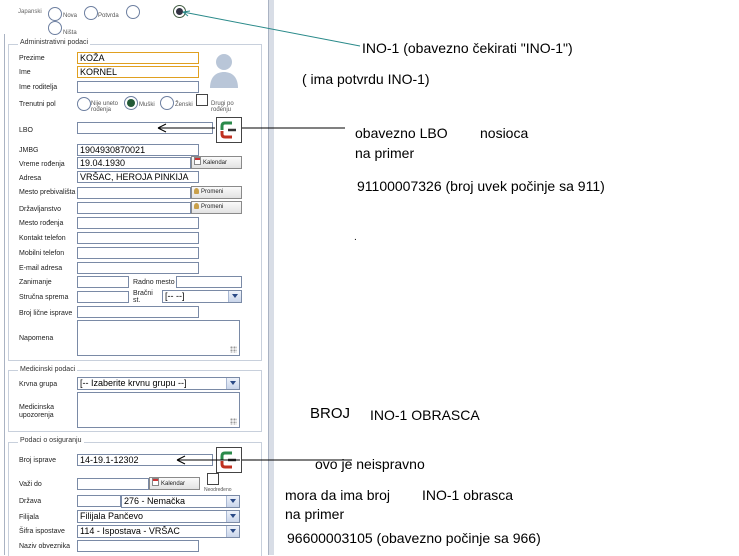 This screenshot has height=556, width=739. I want to click on annotation-lbo-2: na primer, so click(385, 153).